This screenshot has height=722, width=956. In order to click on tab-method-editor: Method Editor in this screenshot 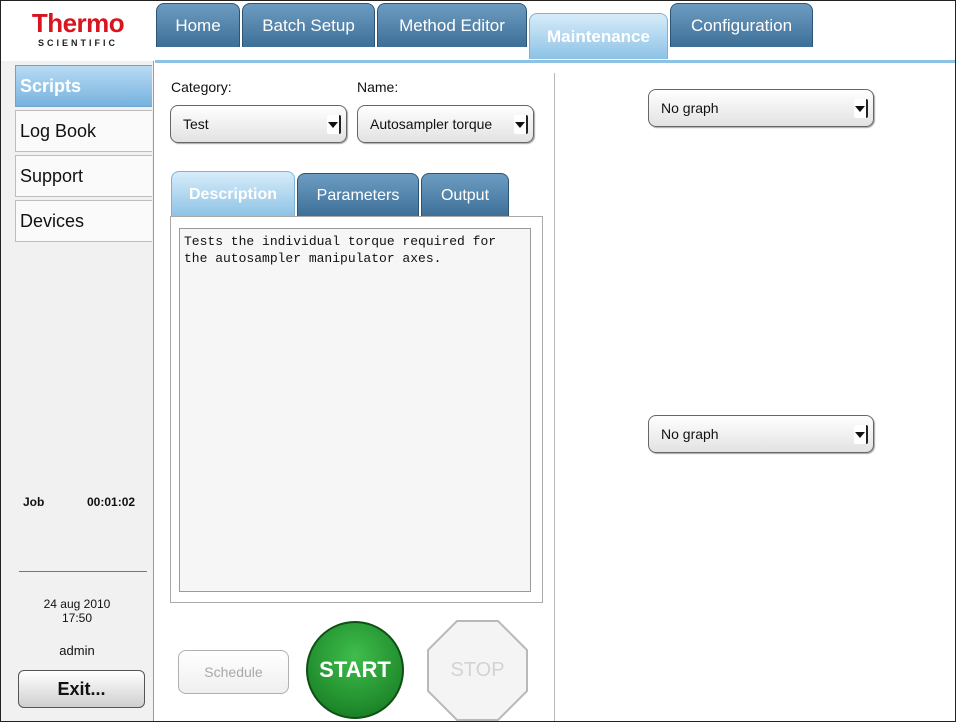, I will do `click(452, 25)`.